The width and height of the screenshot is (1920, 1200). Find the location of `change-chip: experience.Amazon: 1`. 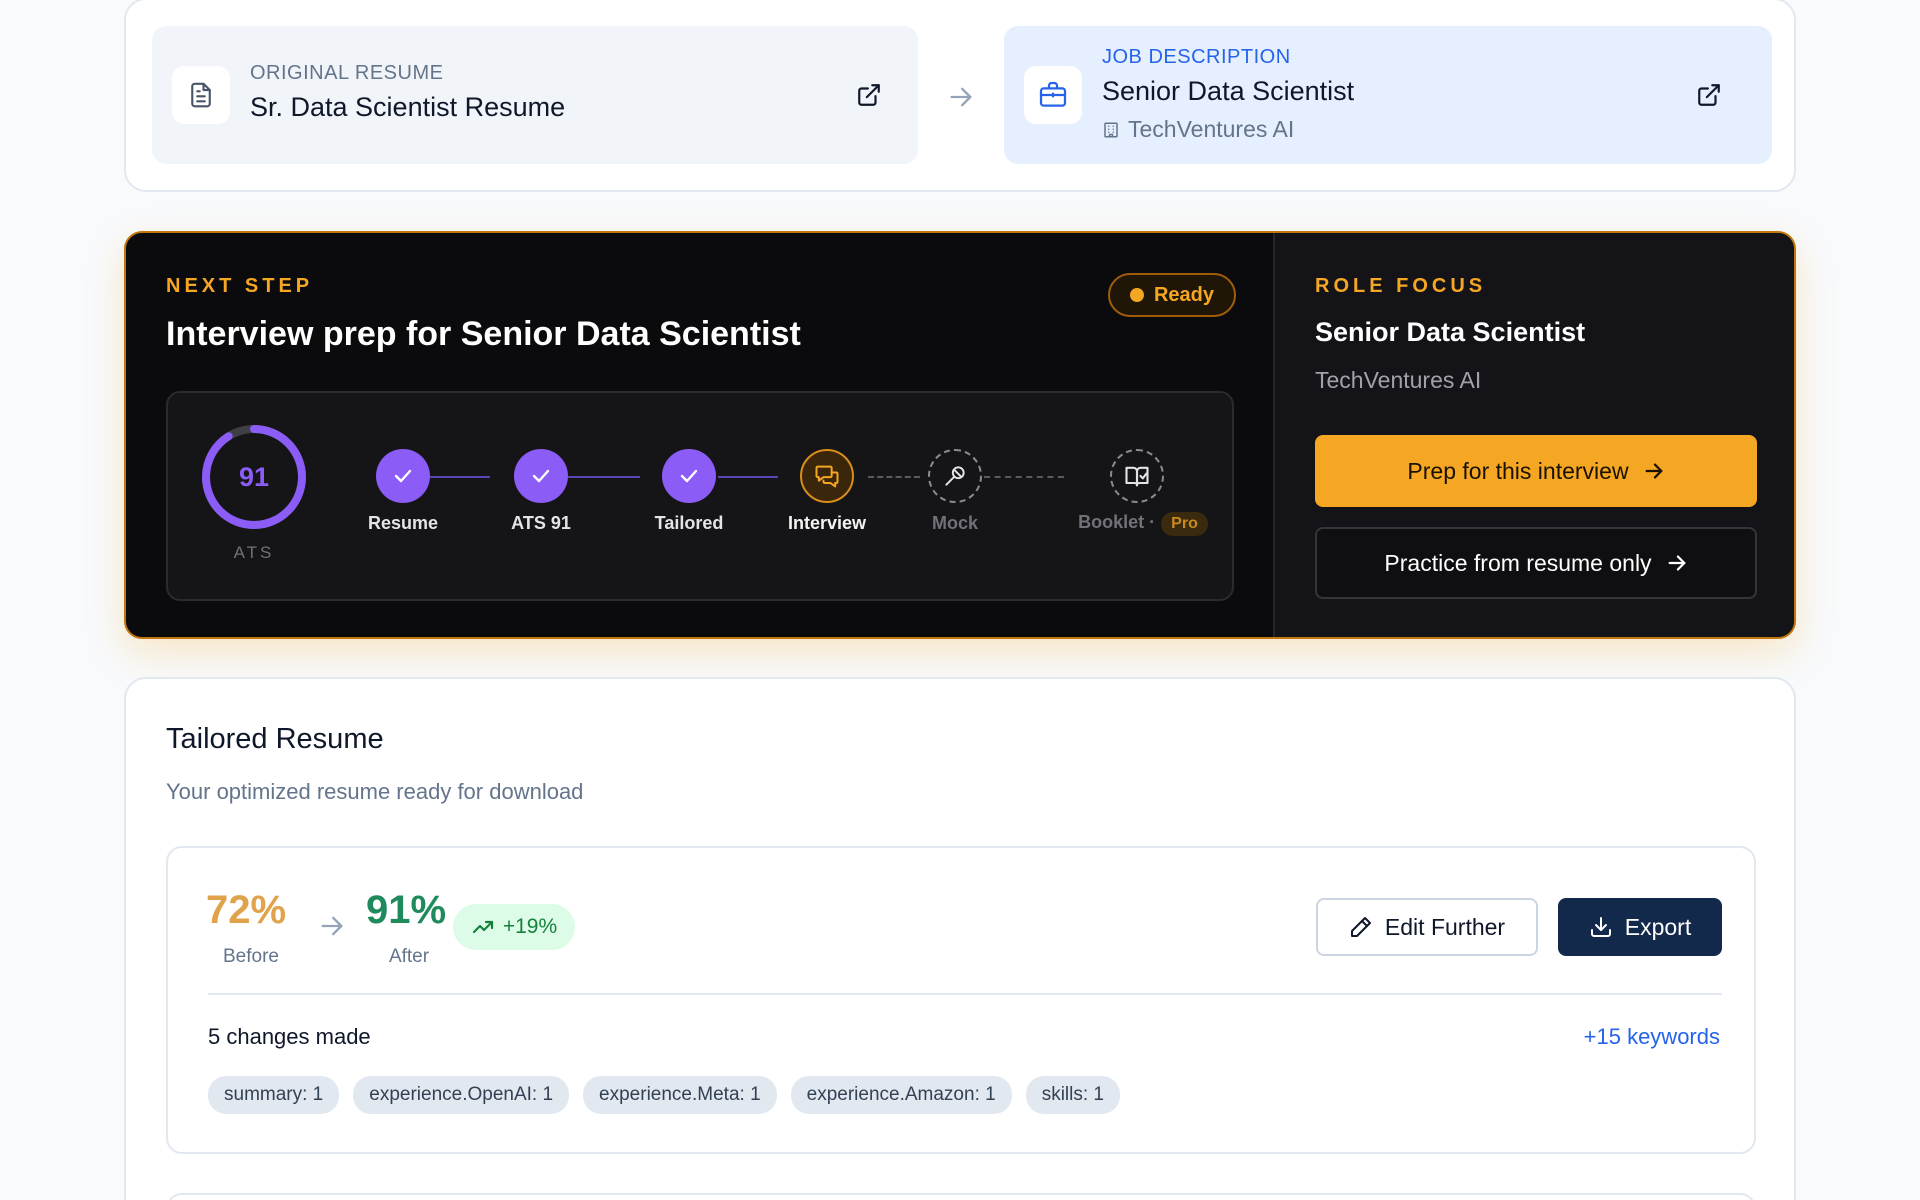

change-chip: experience.Amazon: 1 is located at coordinates (901, 1095).